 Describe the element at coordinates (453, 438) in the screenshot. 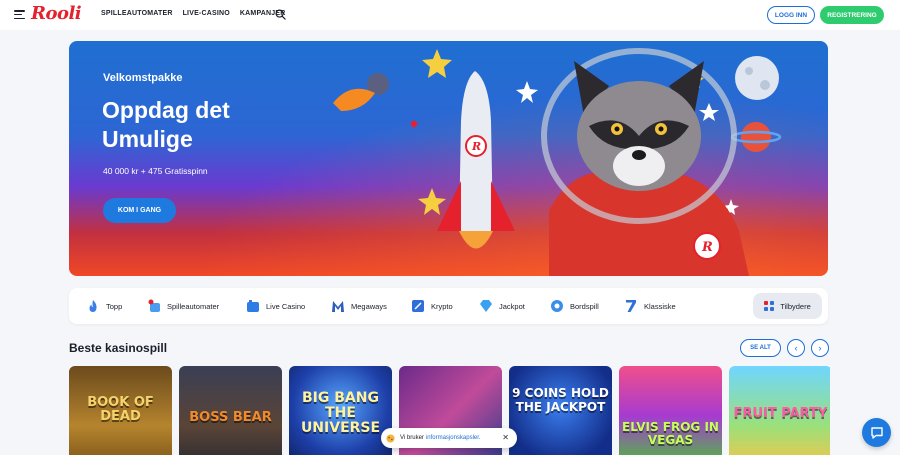

I see `cookie-link: informasjonskapsler.` at that location.